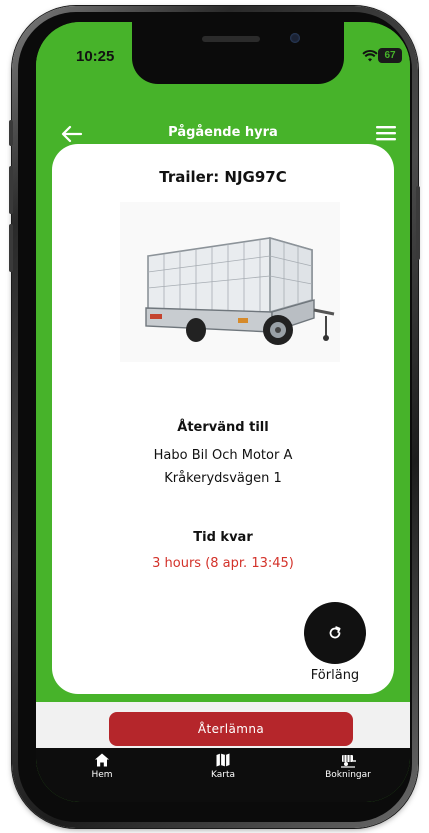 The height and width of the screenshot is (833, 429). Describe the element at coordinates (223, 563) in the screenshot. I see `time-remaining: 3 hours (8 apr. 13:45)` at that location.